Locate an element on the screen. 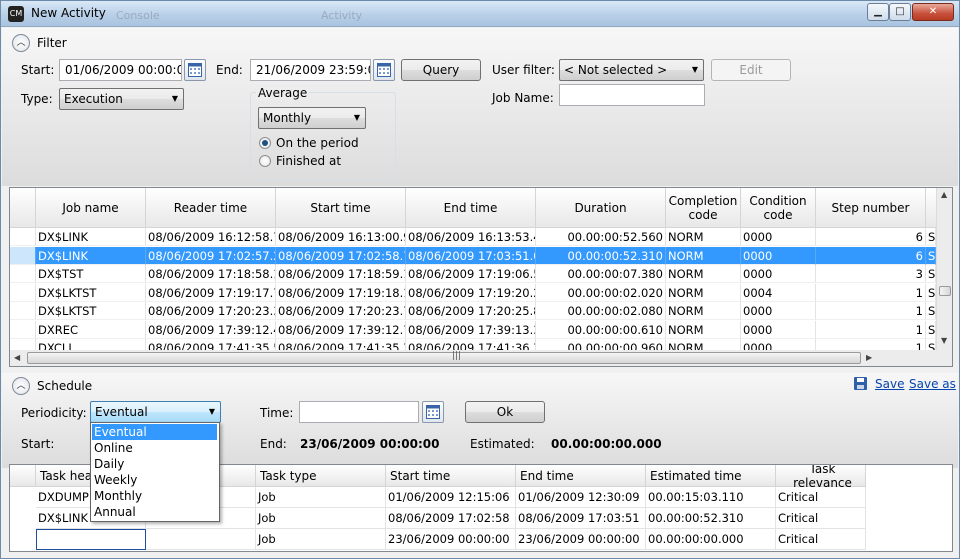 The width and height of the screenshot is (960, 559). maximize-button: □ is located at coordinates (900, 12).